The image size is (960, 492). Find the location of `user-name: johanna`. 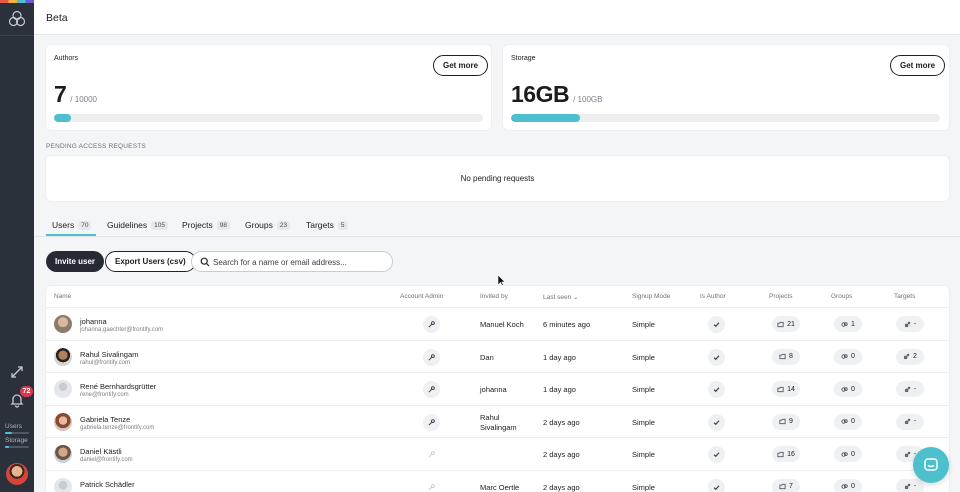

user-name: johanna is located at coordinates (93, 321).